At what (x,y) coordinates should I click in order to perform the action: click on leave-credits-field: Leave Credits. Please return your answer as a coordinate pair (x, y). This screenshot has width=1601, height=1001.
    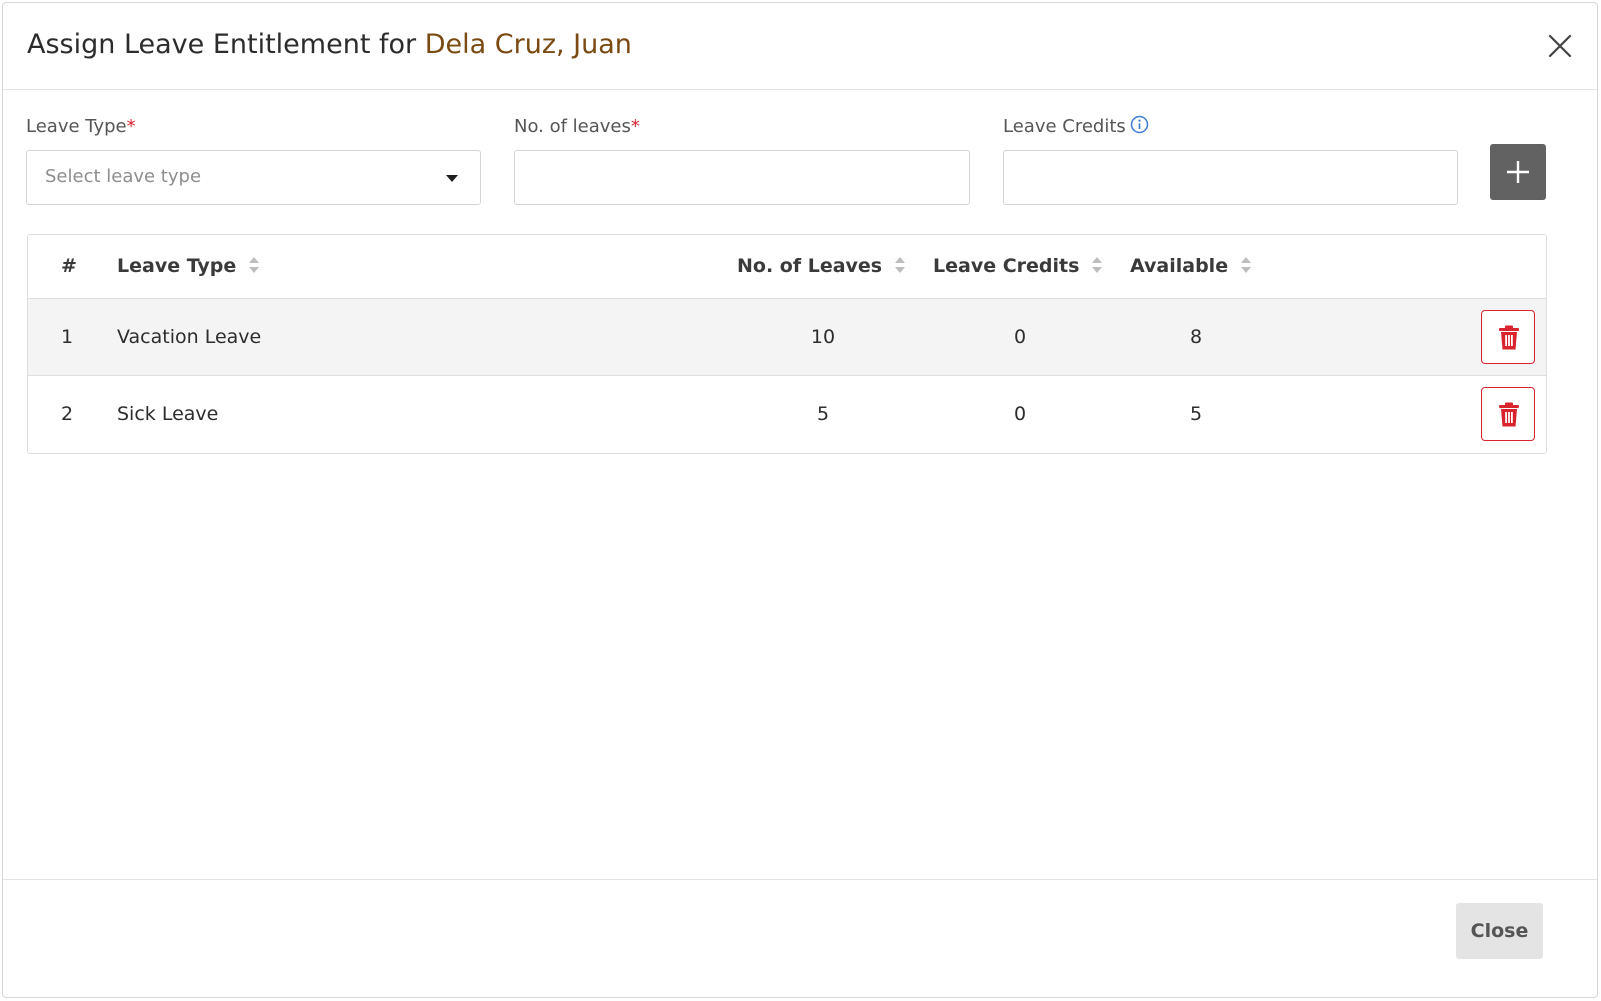
    Looking at the image, I should click on (1230, 160).